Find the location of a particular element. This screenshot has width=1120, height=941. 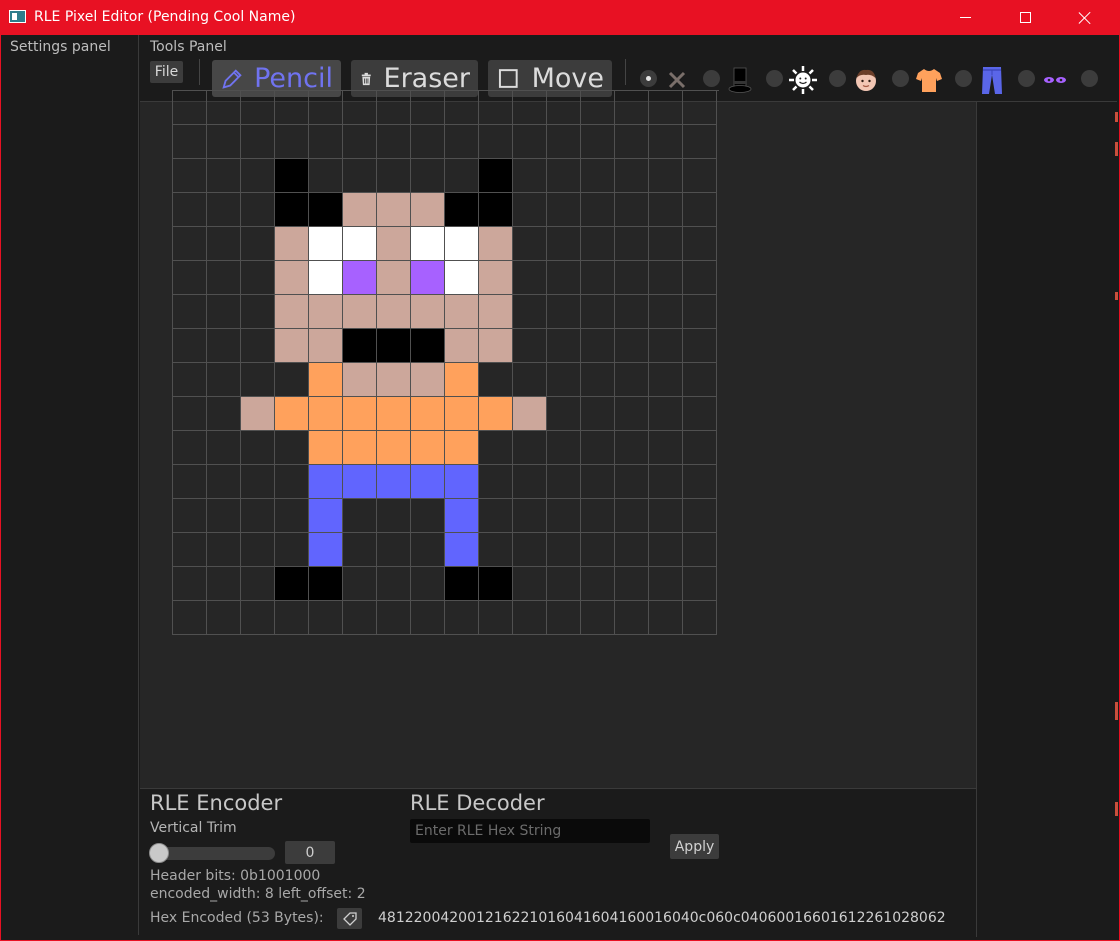

apply-button: Apply is located at coordinates (694, 846).